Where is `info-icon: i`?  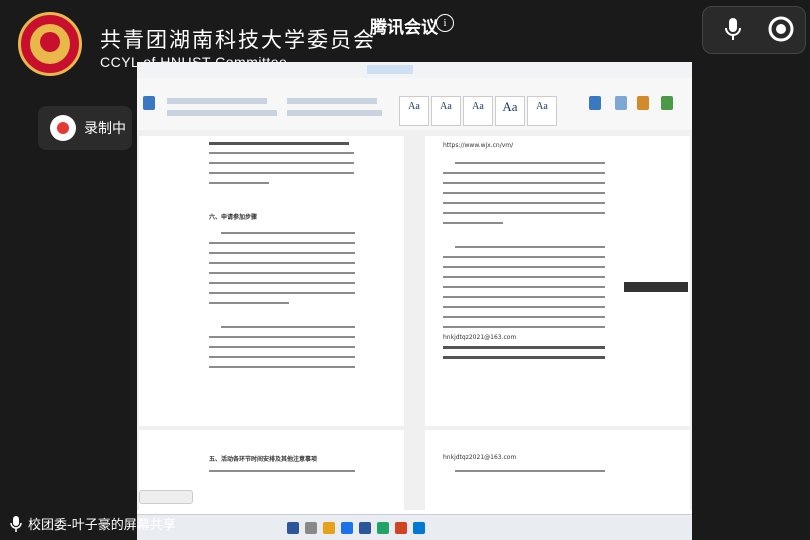
info-icon: i is located at coordinates (445, 23).